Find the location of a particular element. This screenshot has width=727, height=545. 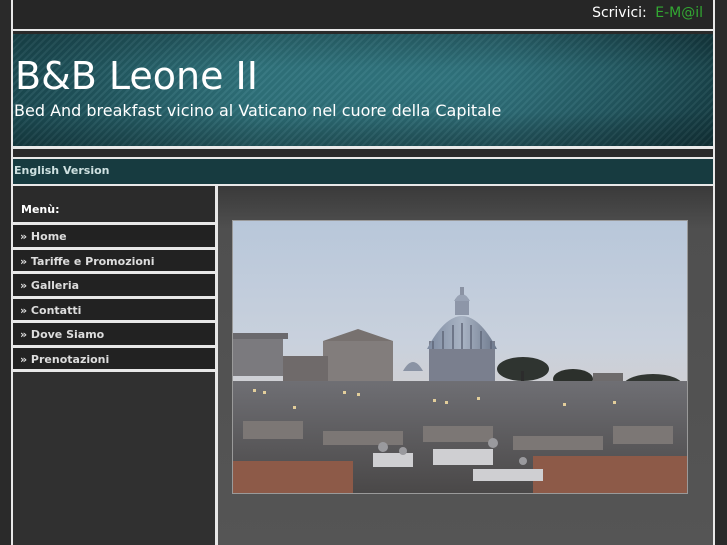

sidebar-item-label: » Dove Siamo is located at coordinates (62, 334).